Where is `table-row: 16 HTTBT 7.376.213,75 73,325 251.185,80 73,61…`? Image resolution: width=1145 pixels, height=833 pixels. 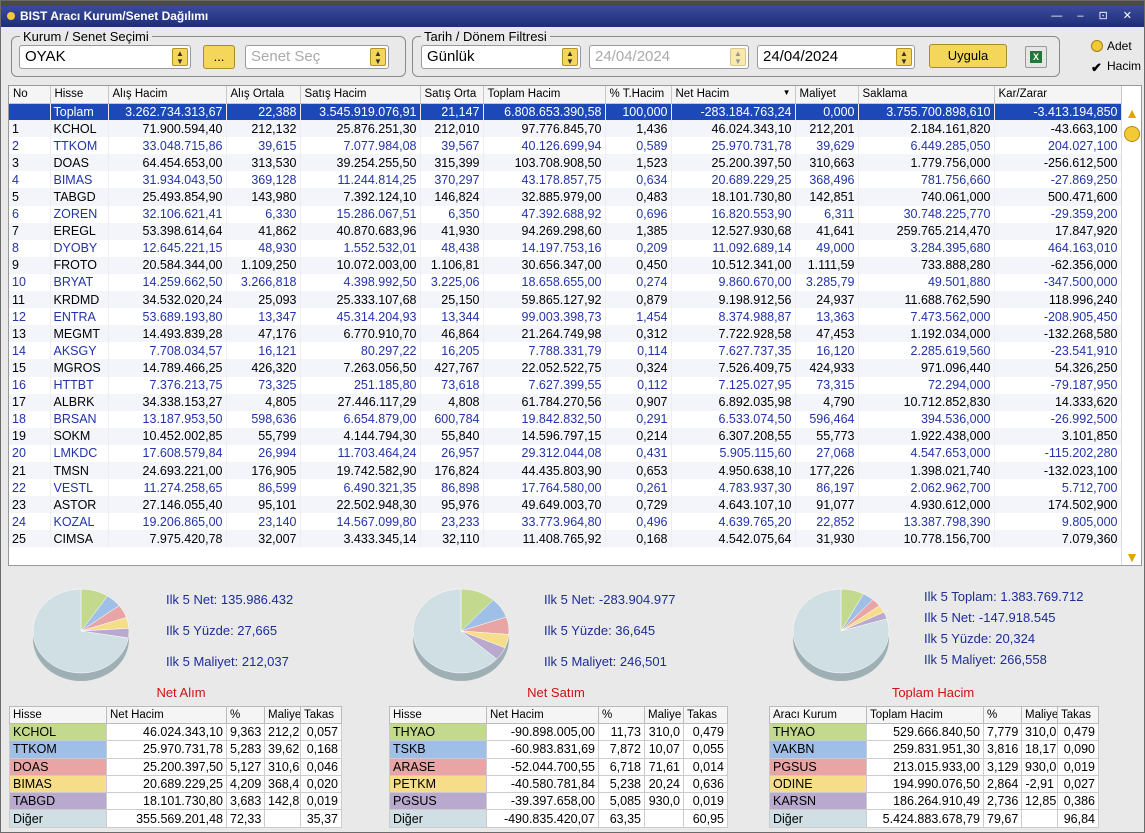
table-row: 16 HTTBT 7.376.213,75 73,325 251.185,80 73,61… is located at coordinates (565, 385).